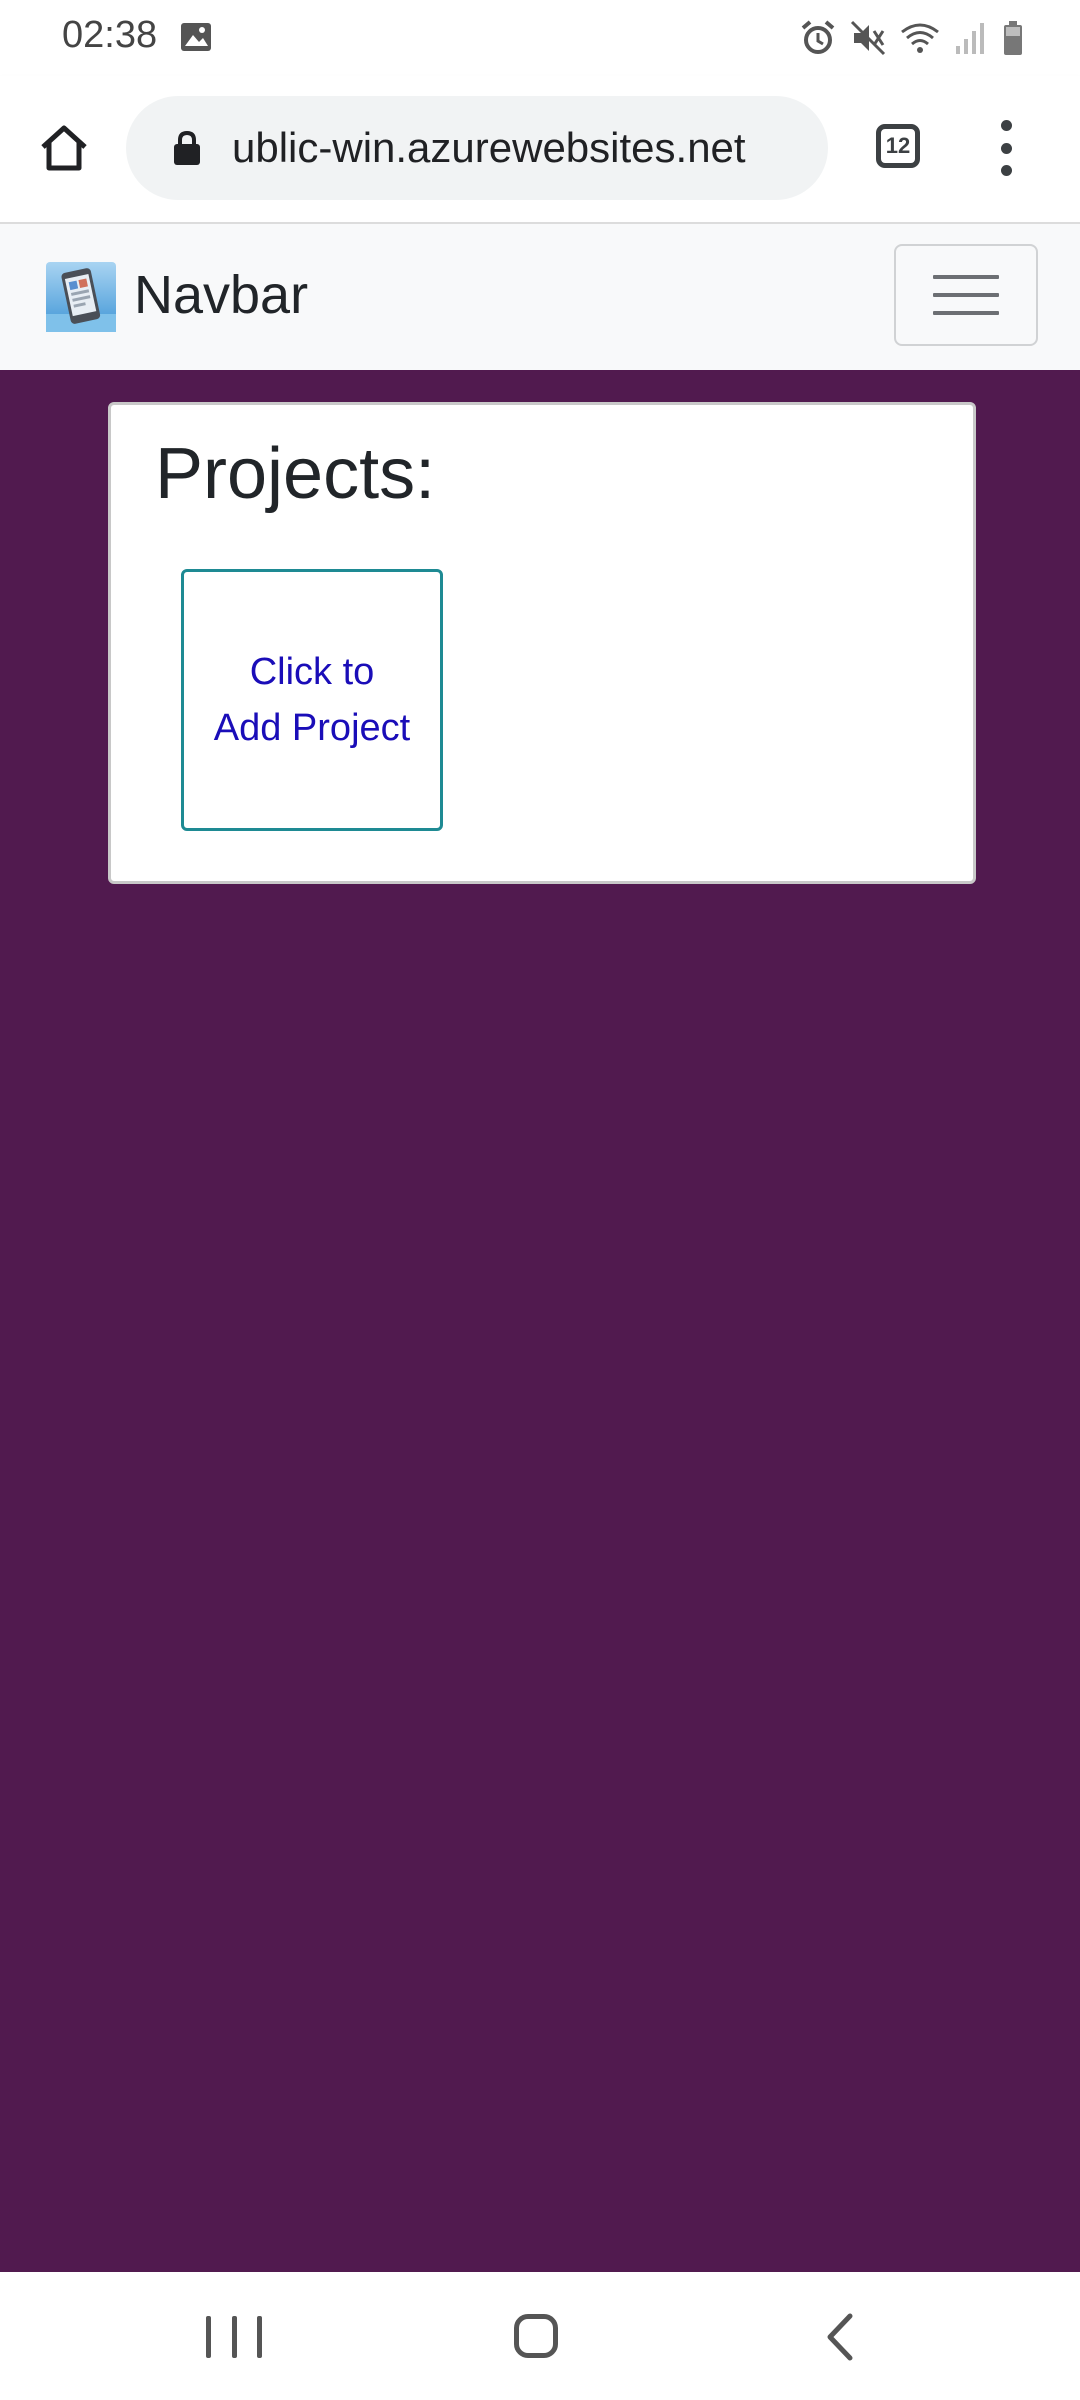 The width and height of the screenshot is (1080, 2400). Describe the element at coordinates (966, 295) in the screenshot. I see `navbar-toggler-button` at that location.